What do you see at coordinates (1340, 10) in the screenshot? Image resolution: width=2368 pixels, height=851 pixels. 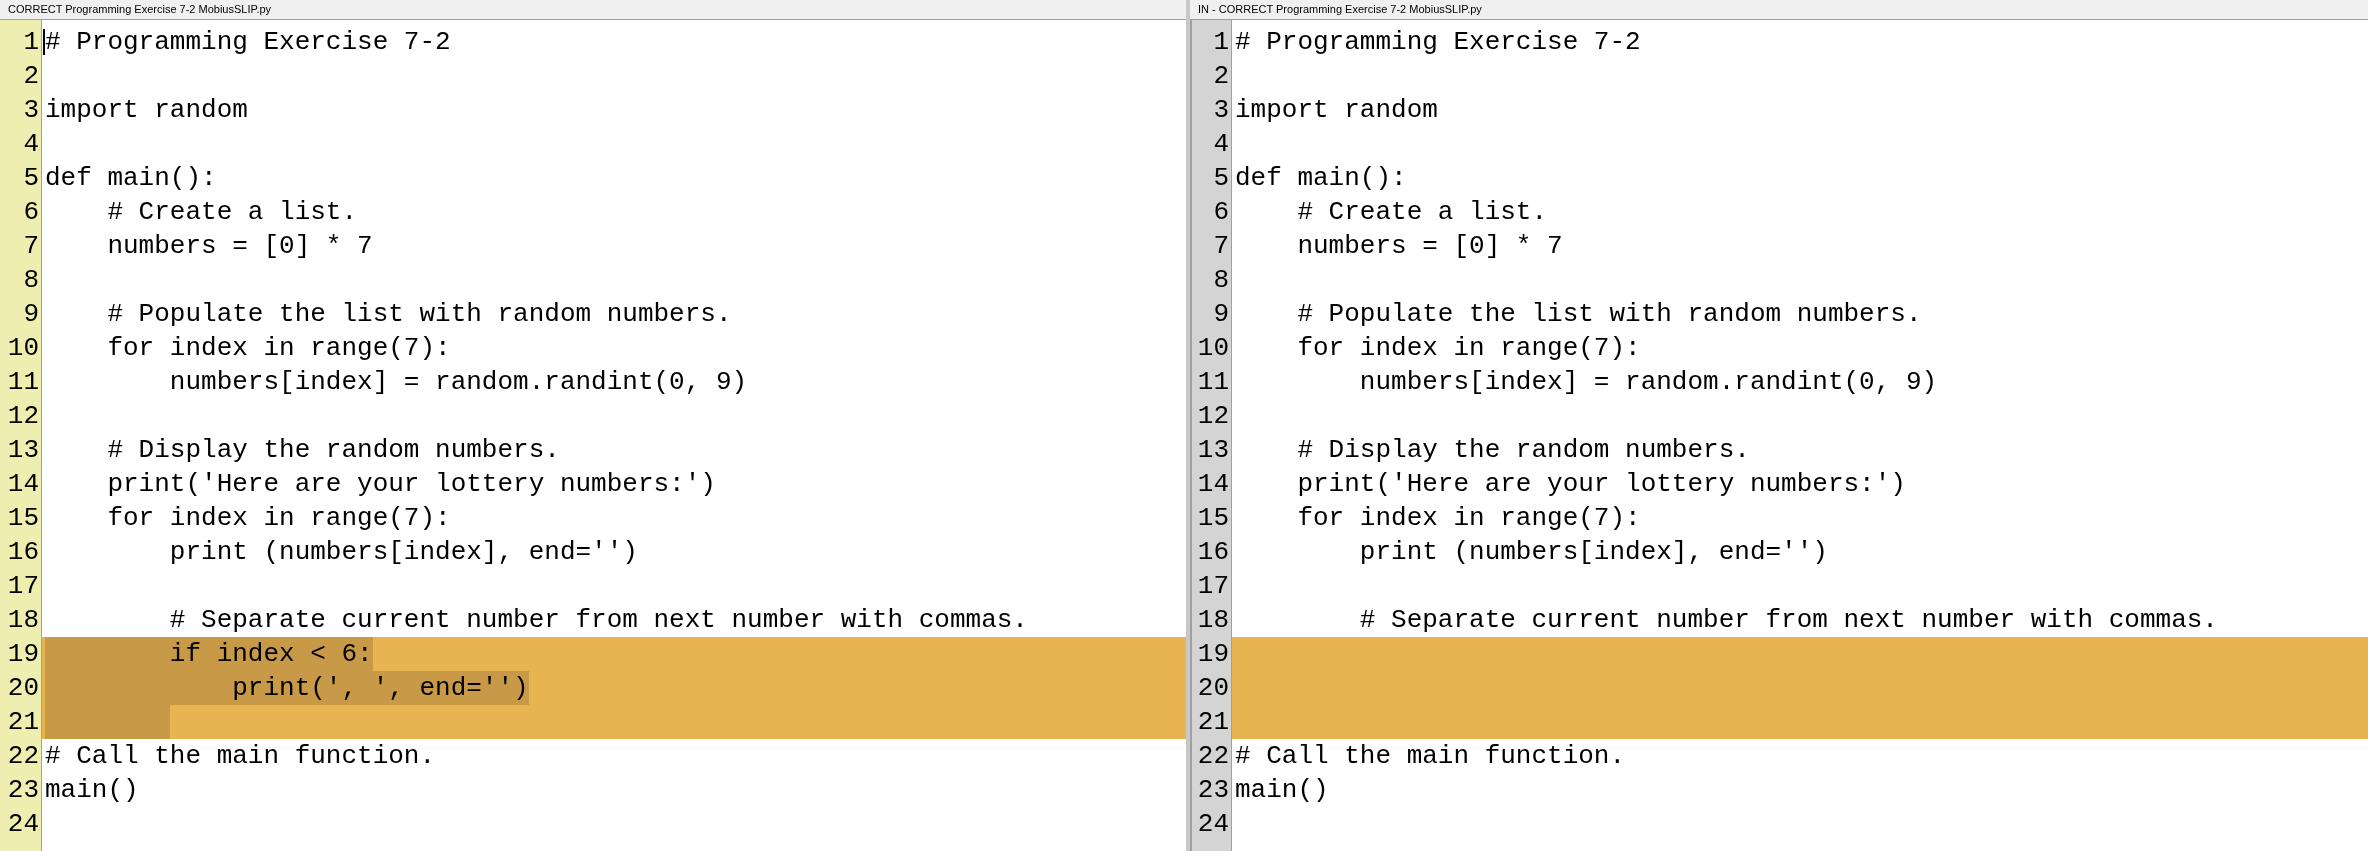 I see `pane-title: IN - CORRECT Programming Exercise 7-2 MobiusSLIP.py` at bounding box center [1340, 10].